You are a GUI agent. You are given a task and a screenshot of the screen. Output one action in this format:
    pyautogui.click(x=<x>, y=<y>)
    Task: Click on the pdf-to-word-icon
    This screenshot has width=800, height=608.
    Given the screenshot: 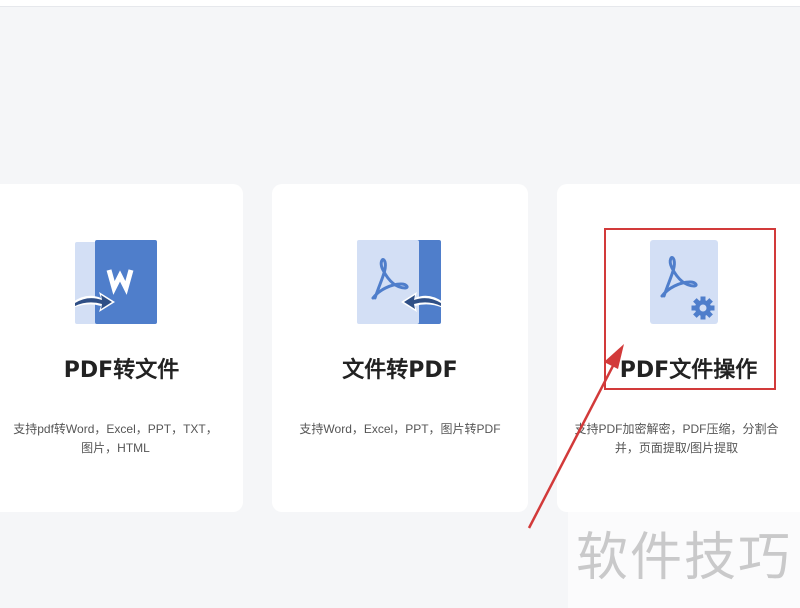 What is the action you would take?
    pyautogui.click(x=115, y=282)
    